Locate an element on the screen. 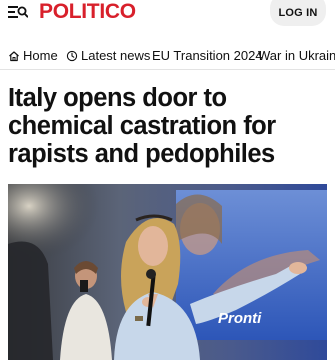 This screenshot has width=335, height=360. site-header: POLITICO LOG IN is located at coordinates (167, 14).